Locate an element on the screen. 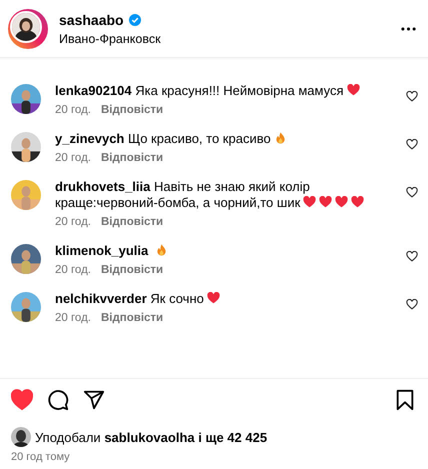  username-link: sashaabo is located at coordinates (91, 20).